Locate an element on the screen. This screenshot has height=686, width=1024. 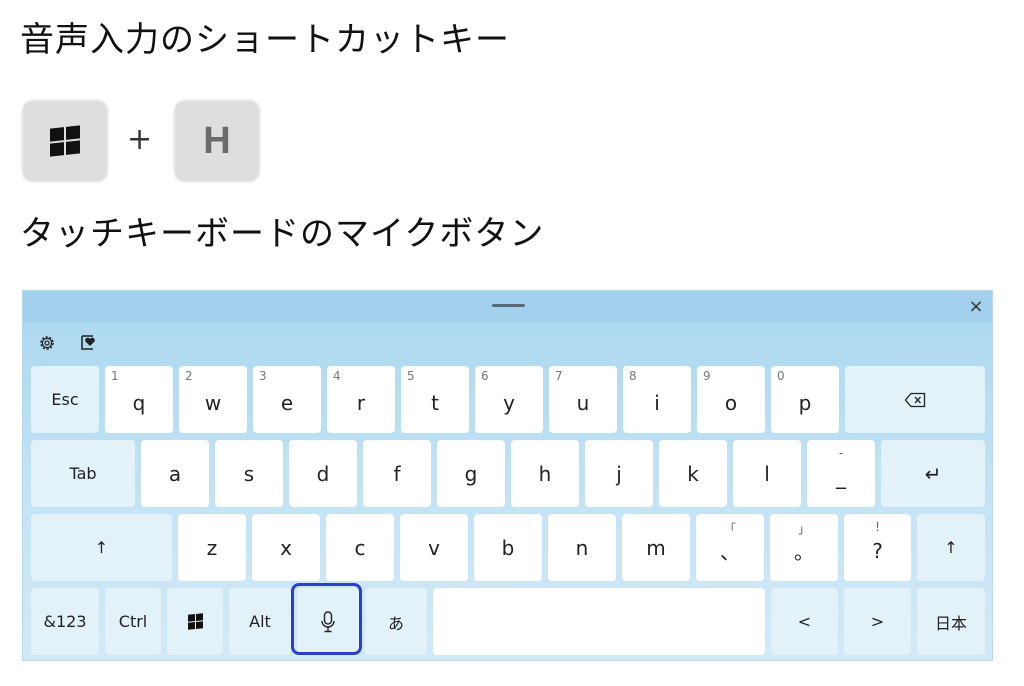
key-u: 7u is located at coordinates (583, 399).